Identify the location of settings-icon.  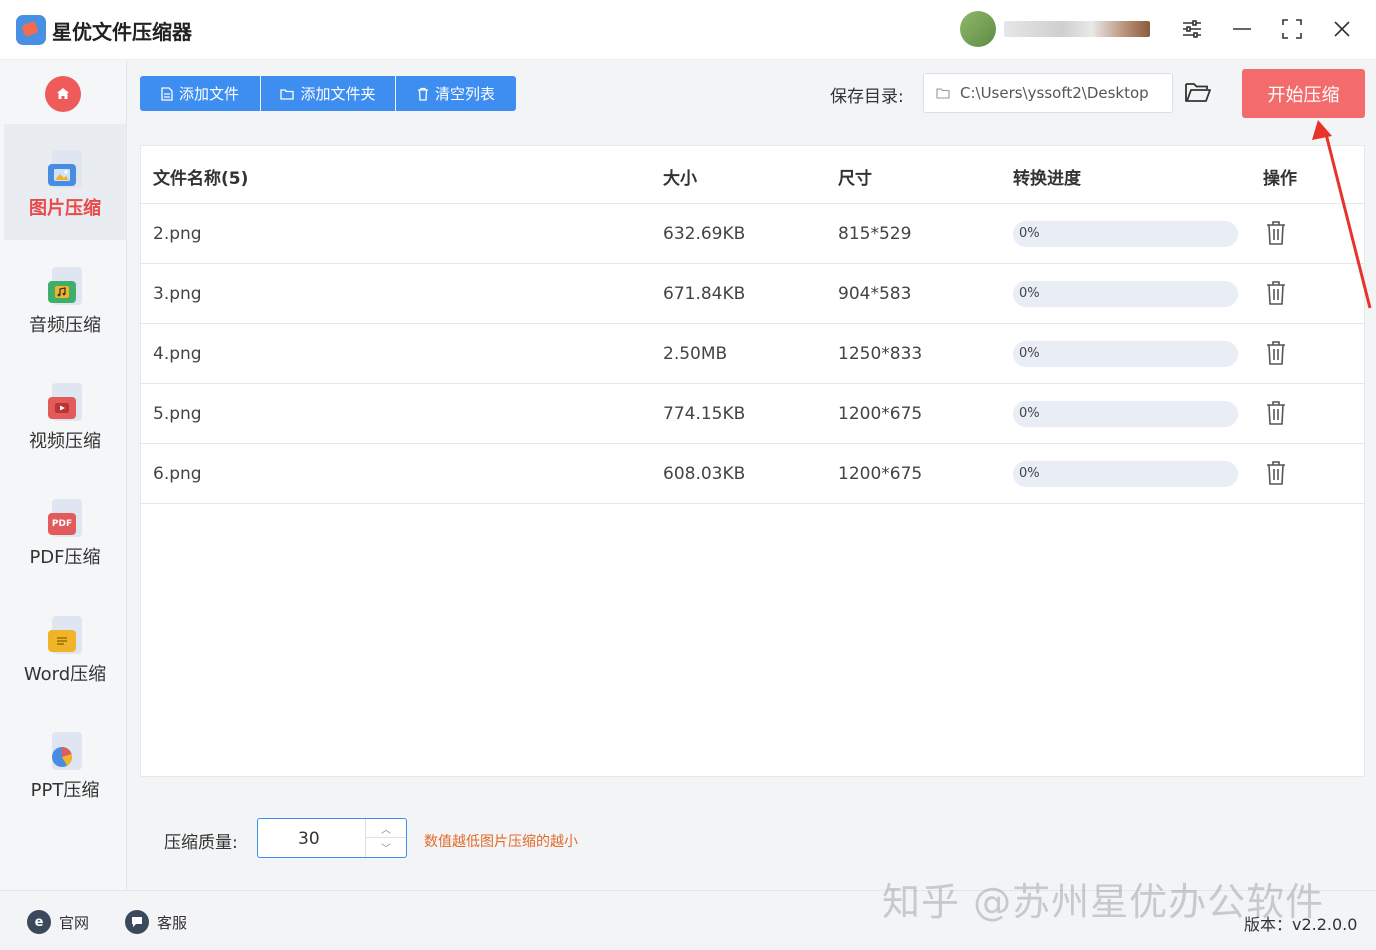
(1192, 29).